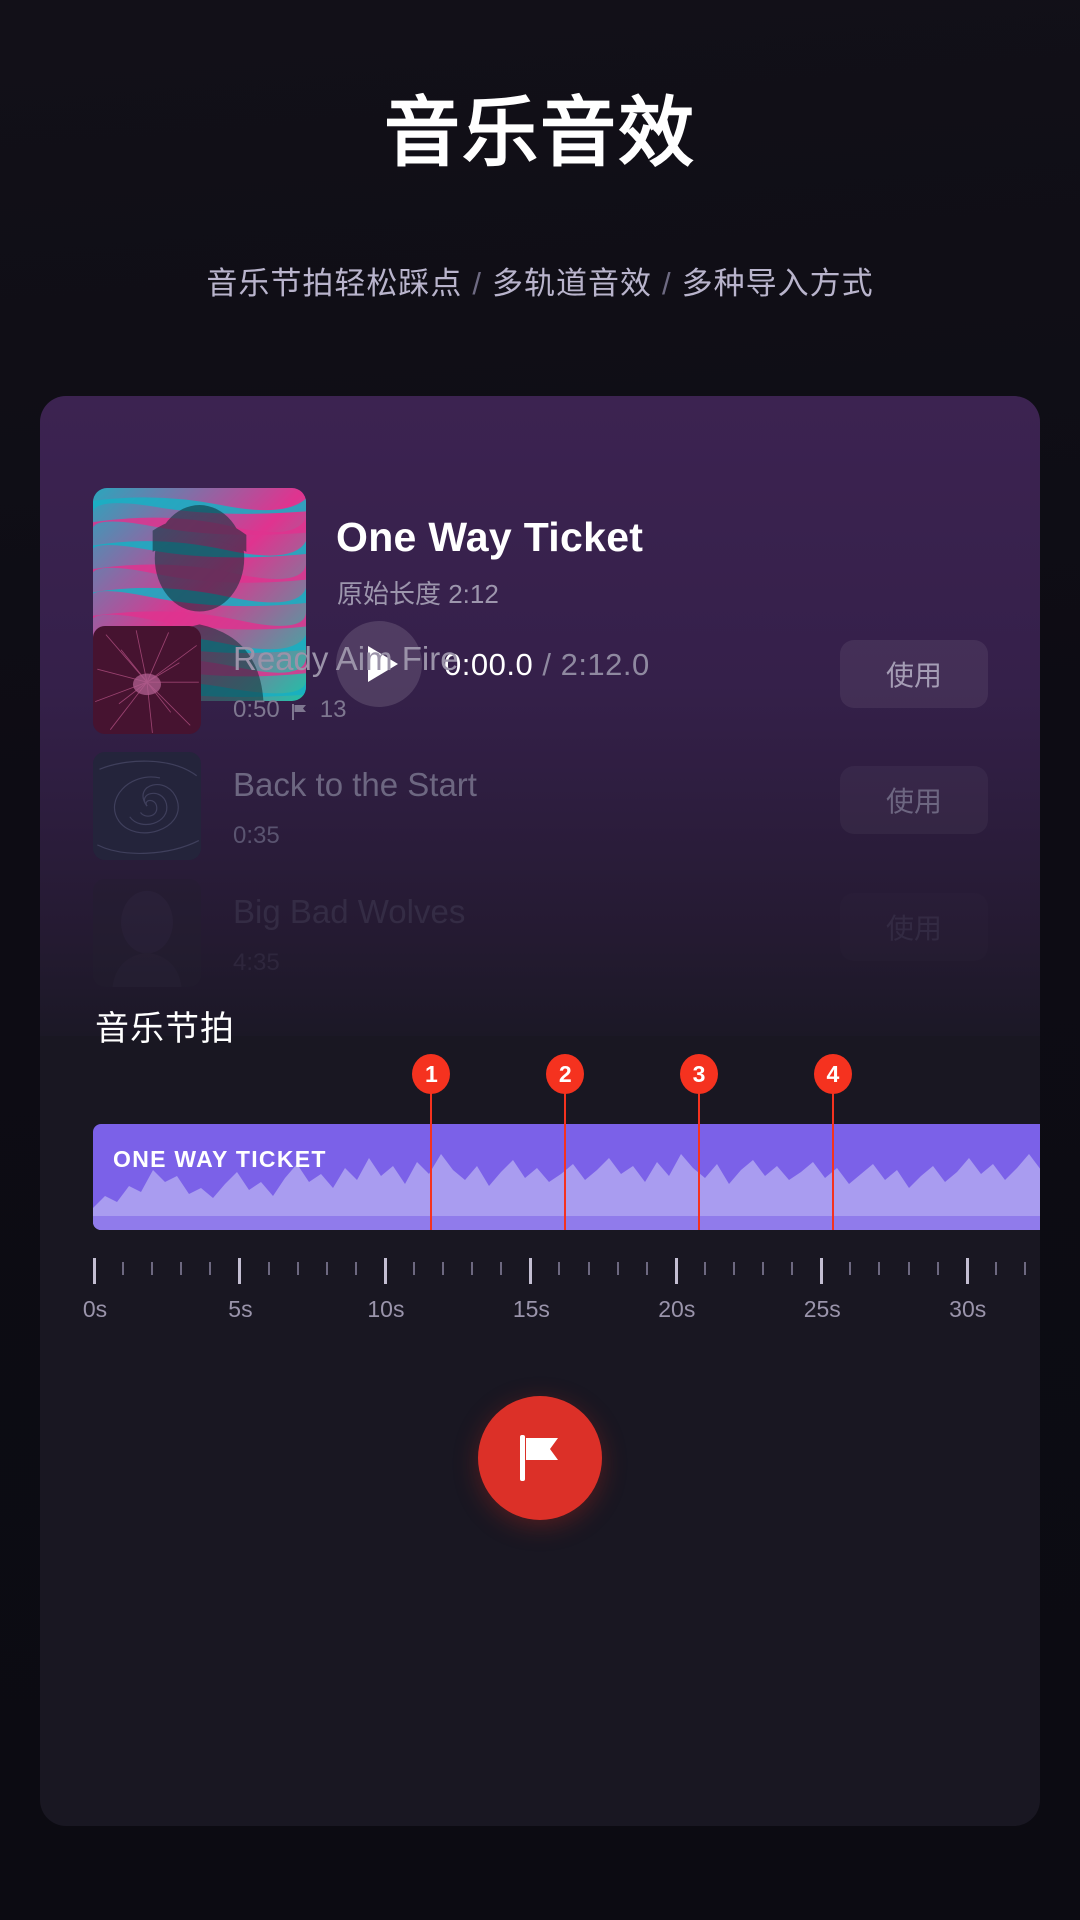 This screenshot has height=1920, width=1080. I want to click on waveform-area: ONE WAY TICKET 1 2 3 4, so click(566, 1142).